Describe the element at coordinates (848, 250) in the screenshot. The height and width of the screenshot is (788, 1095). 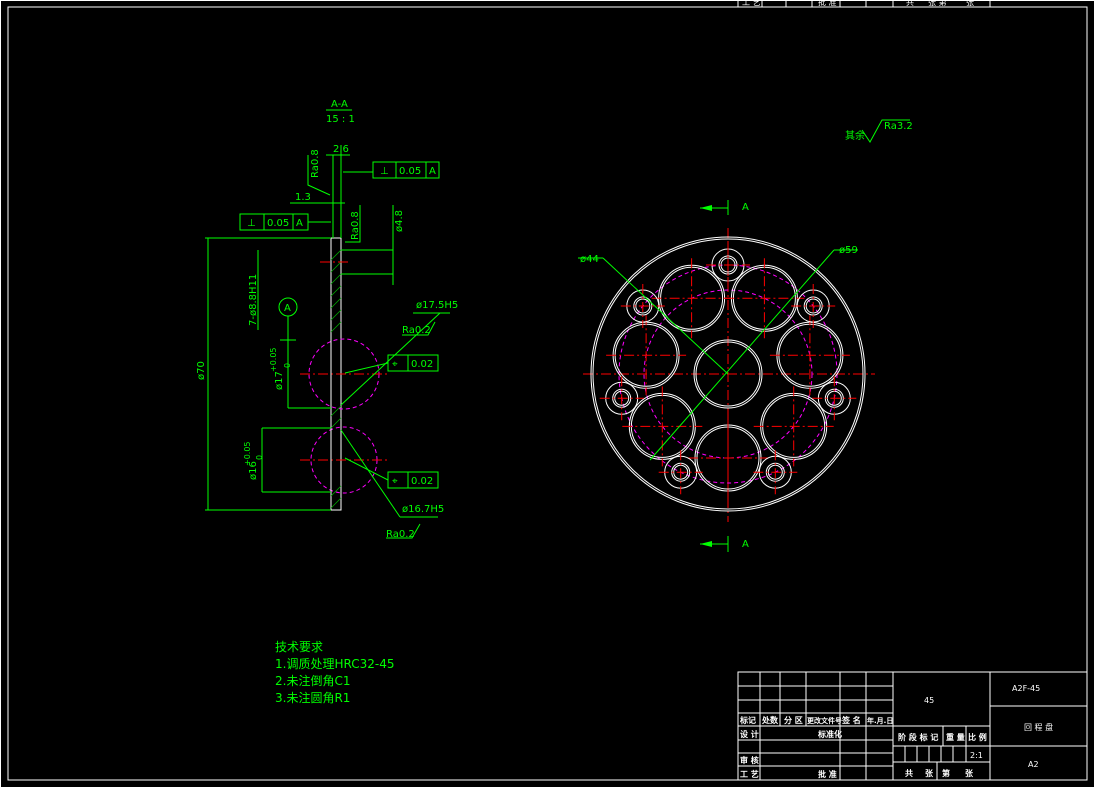
I see `dim-right: ø59` at that location.